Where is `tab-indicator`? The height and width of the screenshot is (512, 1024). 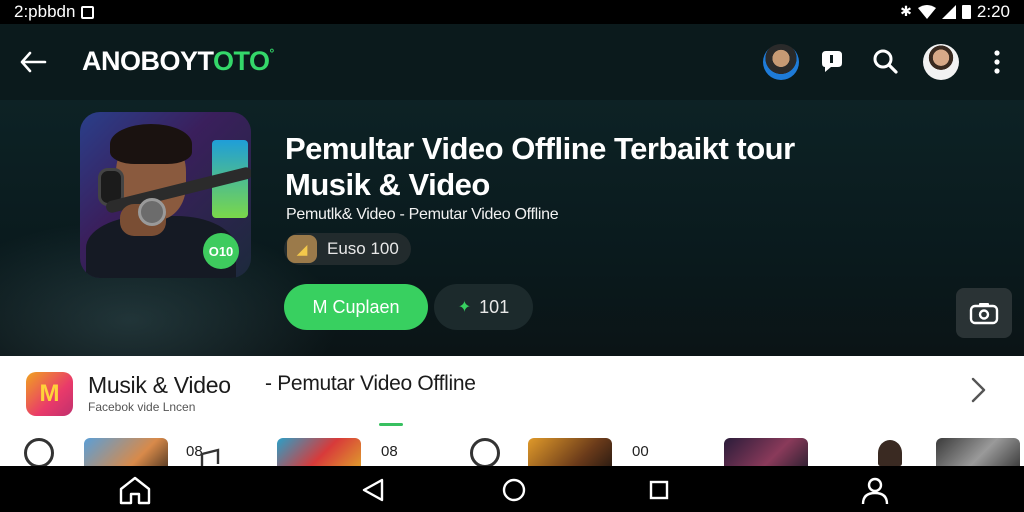
tab-indicator is located at coordinates (391, 424).